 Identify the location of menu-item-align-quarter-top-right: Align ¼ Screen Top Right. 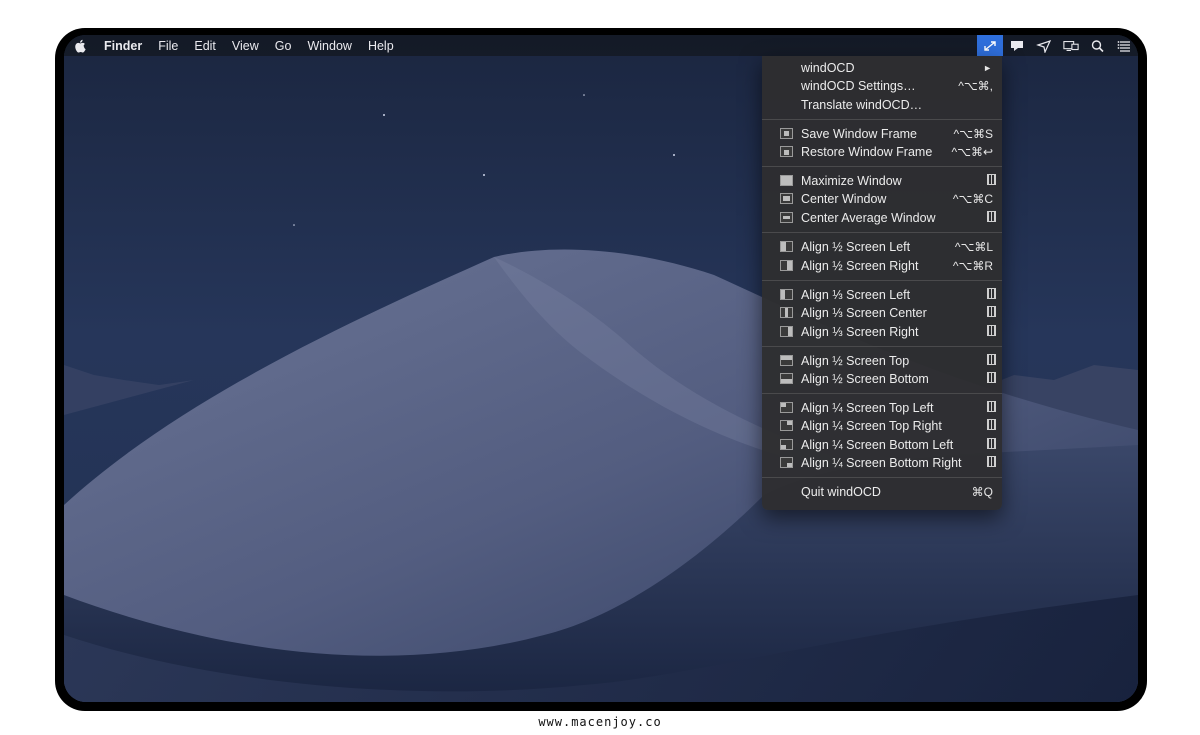
(882, 426).